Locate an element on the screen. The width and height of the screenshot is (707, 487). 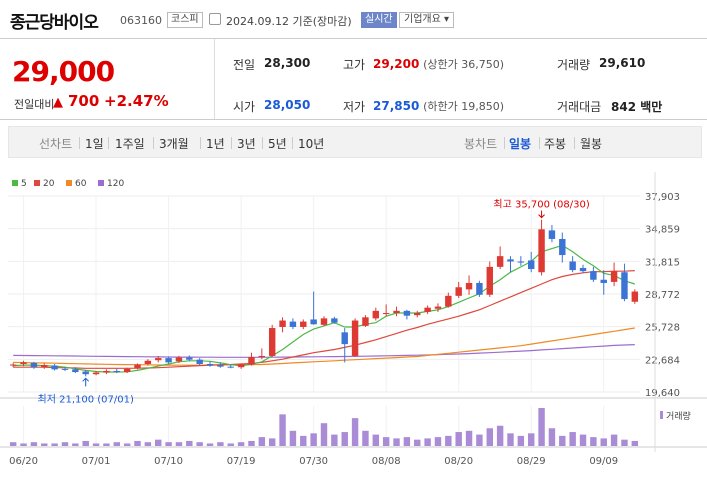
period-1d: 1일 is located at coordinates (94, 143).